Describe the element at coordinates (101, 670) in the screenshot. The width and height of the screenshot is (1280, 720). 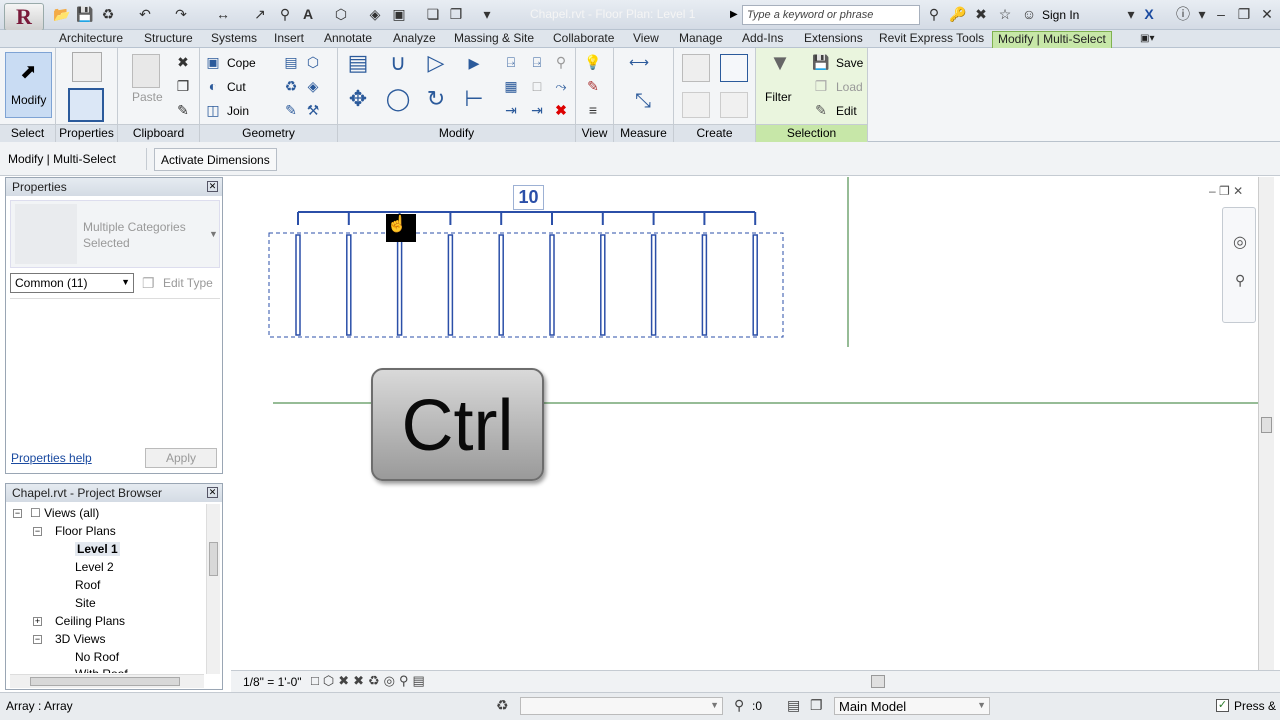
I see `tree-with-roof: With Roof` at that location.